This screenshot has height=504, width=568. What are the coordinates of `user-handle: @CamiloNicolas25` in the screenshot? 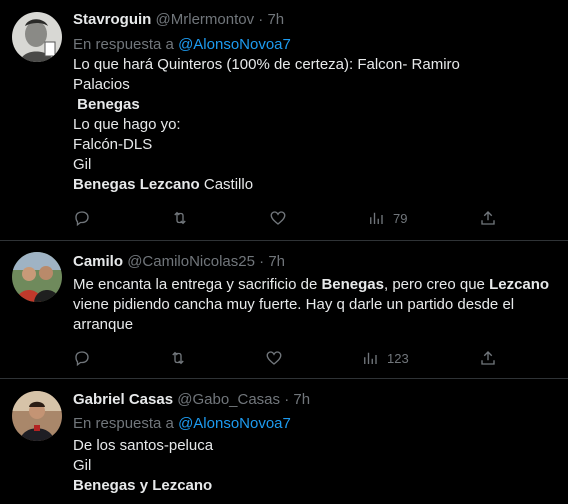 It's located at (191, 261).